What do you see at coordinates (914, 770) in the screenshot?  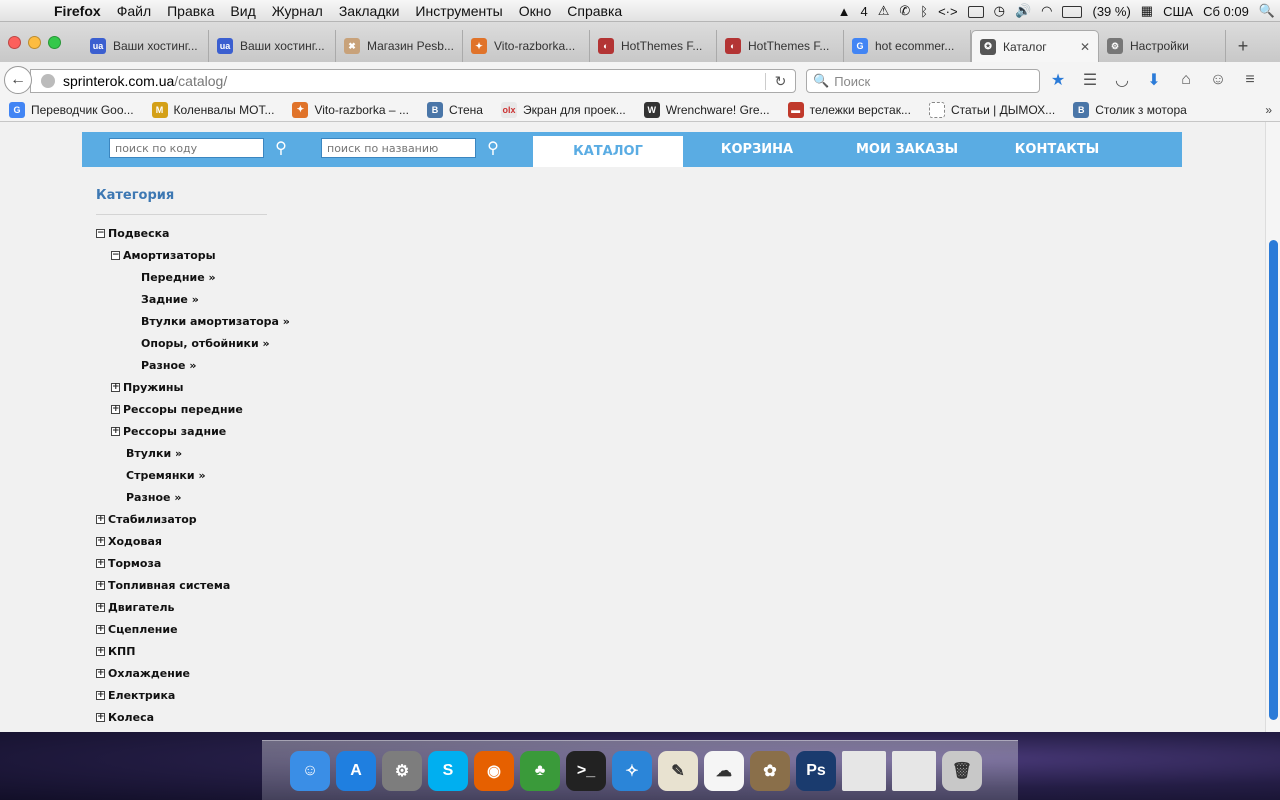 I see `dock-minimized-window-2-icon` at bounding box center [914, 770].